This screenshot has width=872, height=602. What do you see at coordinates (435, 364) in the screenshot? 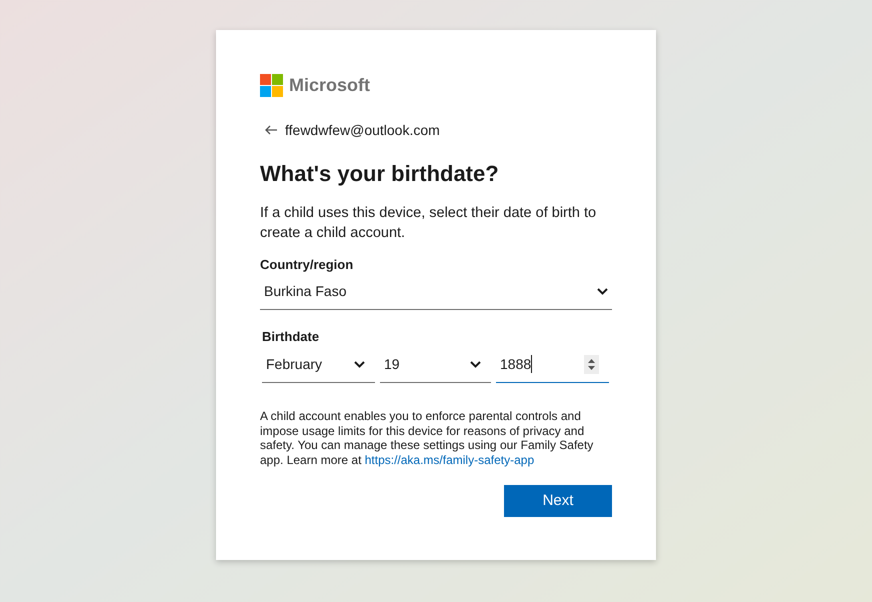
I see `date-select: 19` at bounding box center [435, 364].